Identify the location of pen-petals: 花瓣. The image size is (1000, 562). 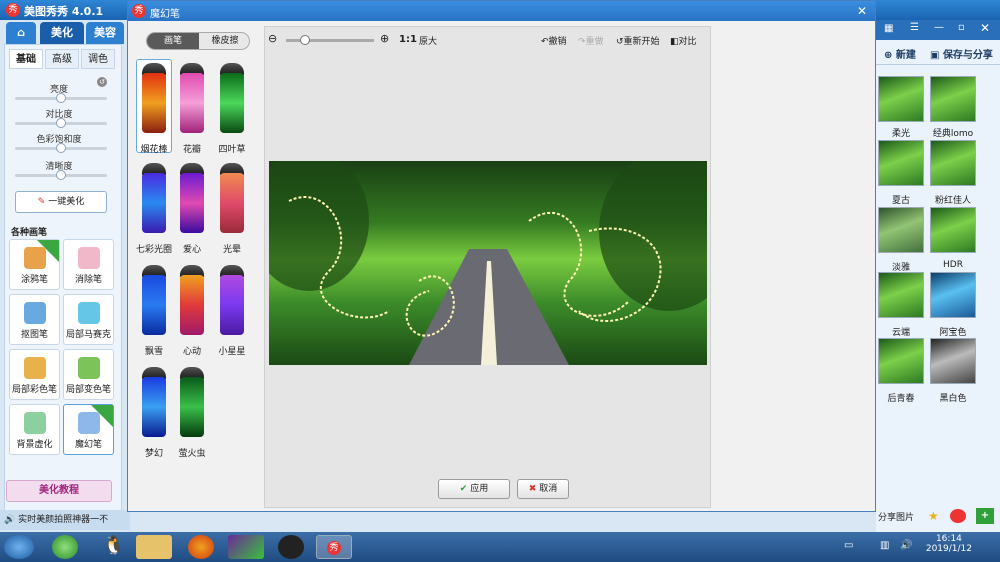
(192, 109).